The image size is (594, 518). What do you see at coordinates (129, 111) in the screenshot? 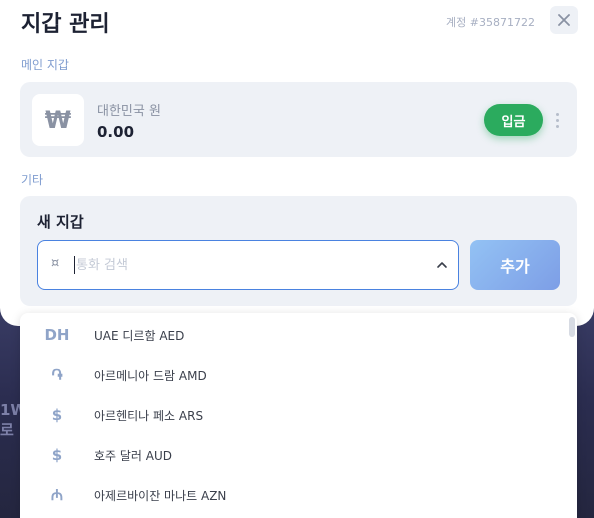
I see `wallet-currency-name: 대한민국 원` at bounding box center [129, 111].